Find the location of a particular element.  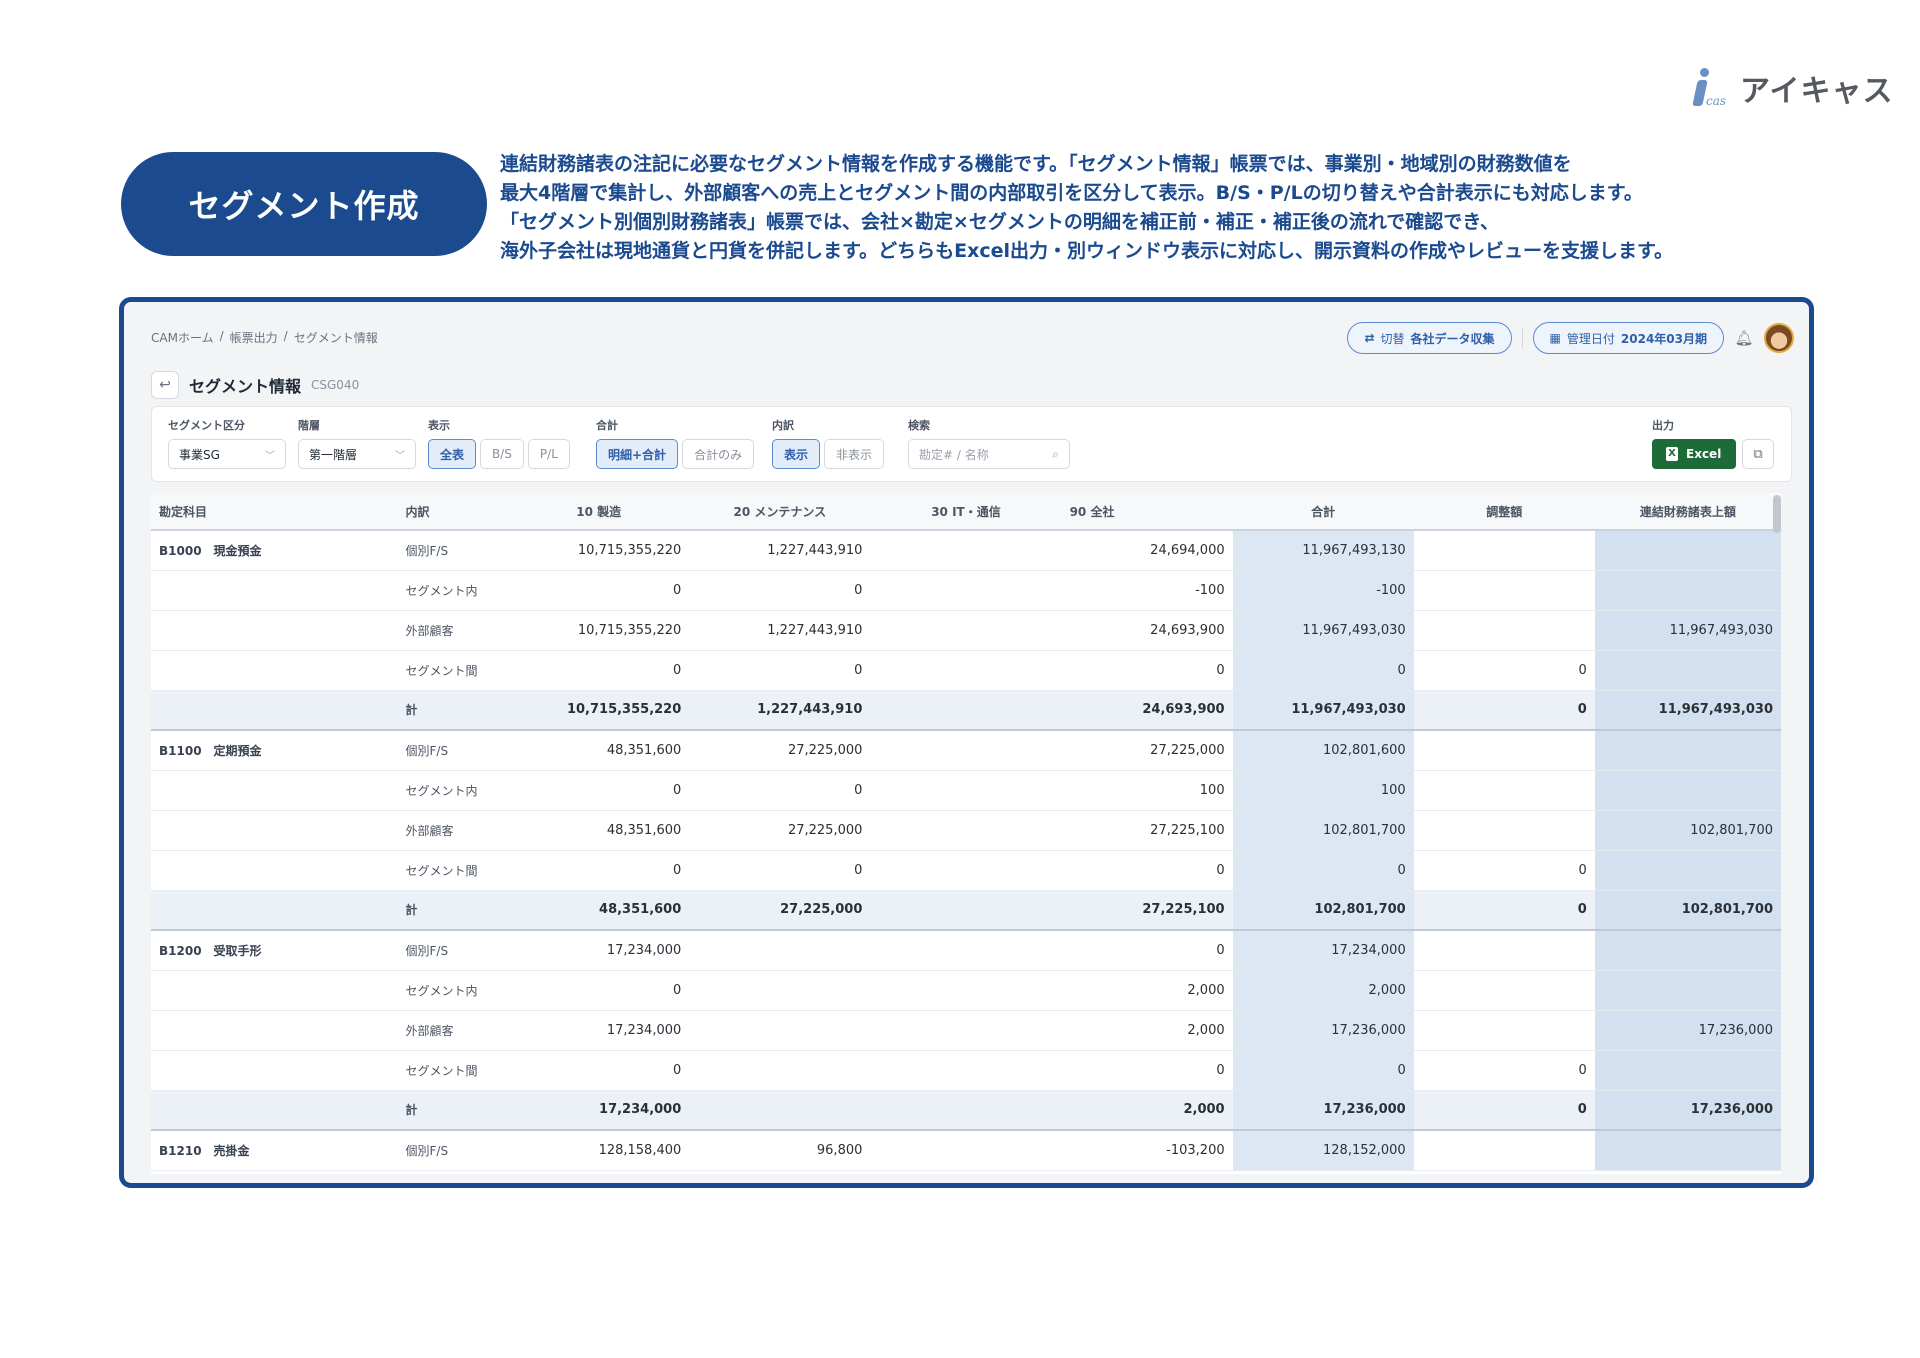

switch-arrows-icon: ⇄ is located at coordinates (1369, 338).